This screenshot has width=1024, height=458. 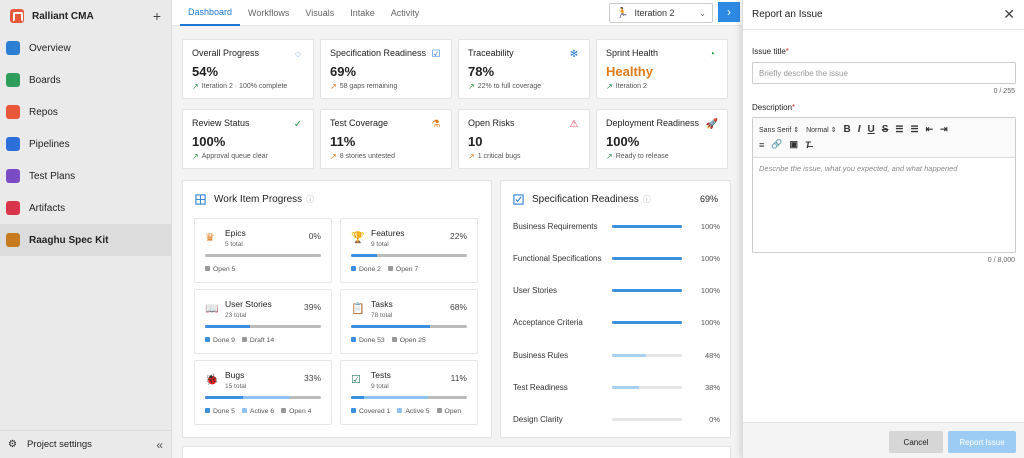 I want to click on sidebar-item-raaghu-spec-kit: Raaghu Spec Kit, so click(x=85, y=240).